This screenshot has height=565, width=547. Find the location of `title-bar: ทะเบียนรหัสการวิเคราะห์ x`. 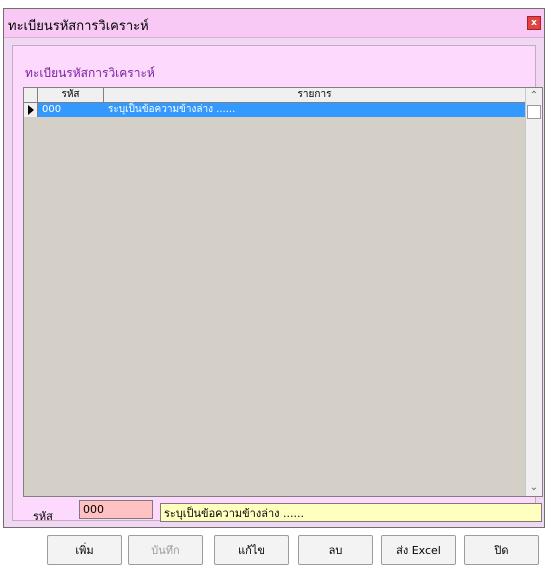

title-bar: ทะเบียนรหัสการวิเคราะห์ x is located at coordinates (274, 23).